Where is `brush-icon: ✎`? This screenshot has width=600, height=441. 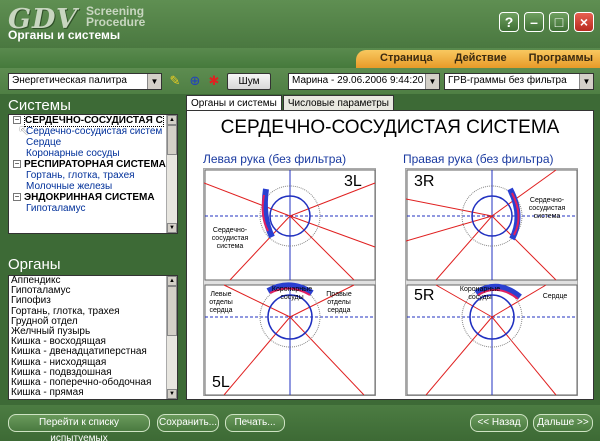 brush-icon: ✎ is located at coordinates (175, 81).